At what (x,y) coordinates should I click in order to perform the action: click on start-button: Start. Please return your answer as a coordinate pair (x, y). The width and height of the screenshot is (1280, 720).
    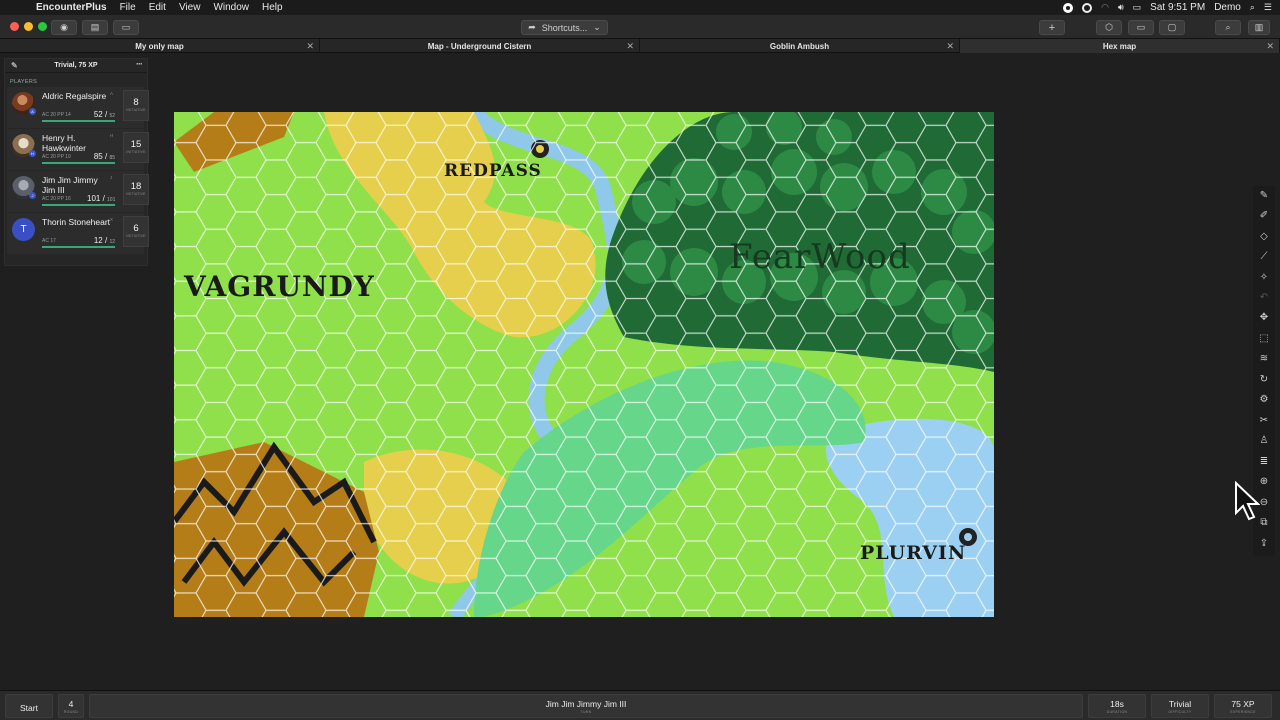
    Looking at the image, I should click on (29, 706).